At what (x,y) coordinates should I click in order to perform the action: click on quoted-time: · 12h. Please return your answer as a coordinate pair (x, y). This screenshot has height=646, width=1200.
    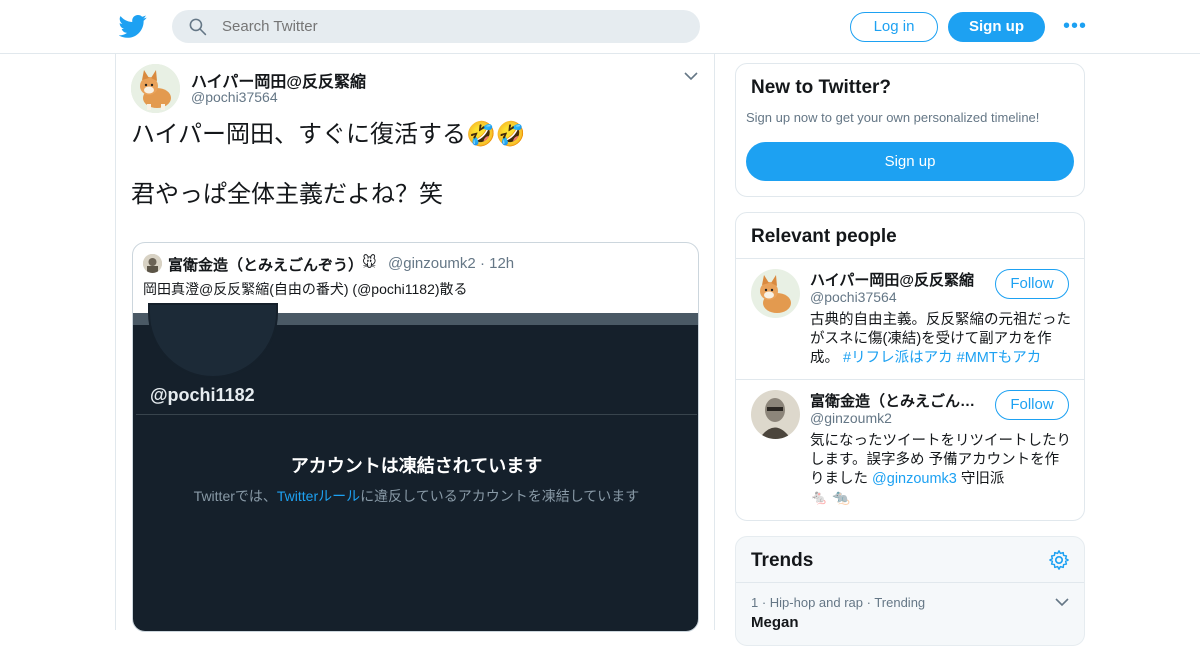
    Looking at the image, I should click on (497, 263).